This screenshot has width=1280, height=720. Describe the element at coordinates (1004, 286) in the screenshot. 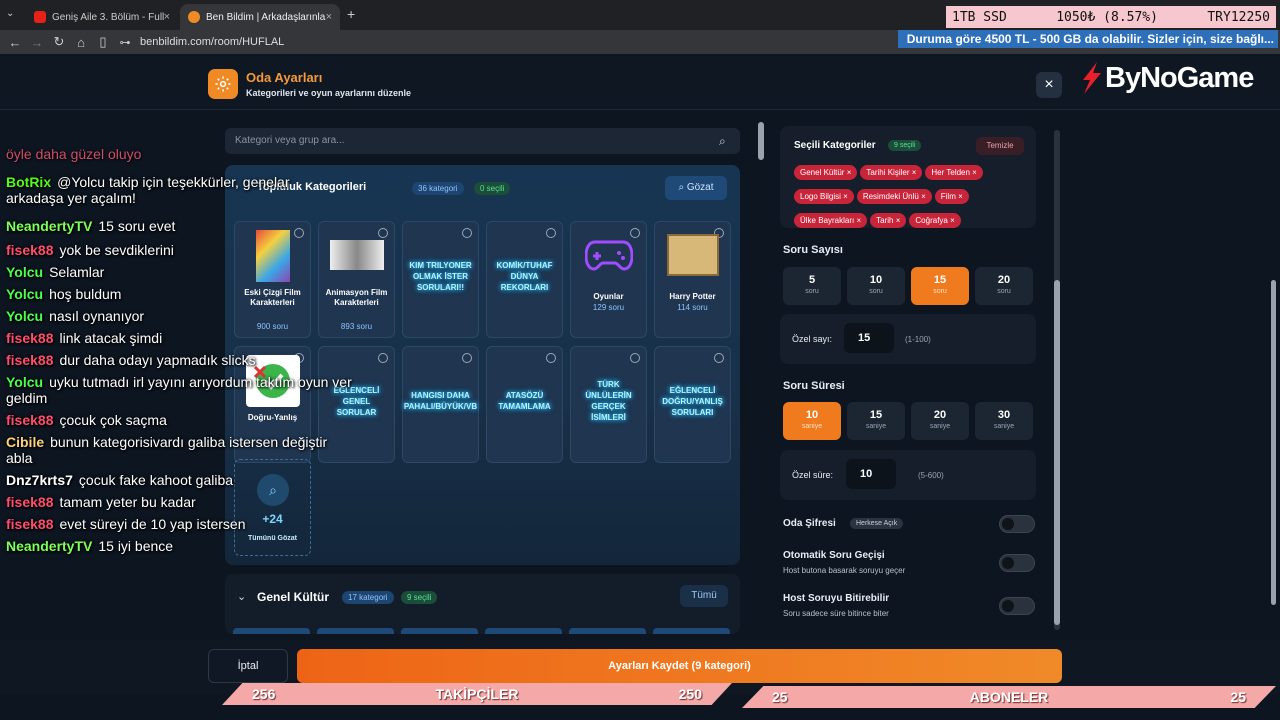

I see `question-count-option: 20 soru` at that location.